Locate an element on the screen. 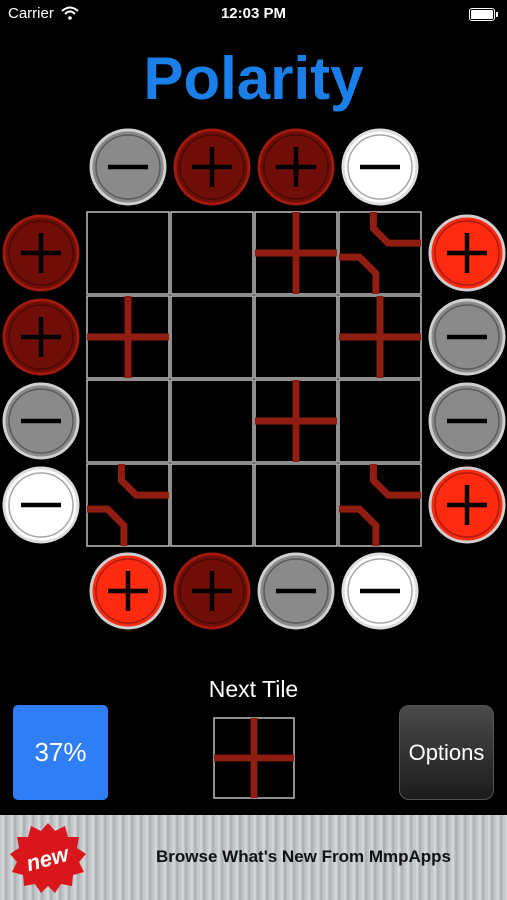 The width and height of the screenshot is (507, 900). tile-r3-c1 is located at coordinates (128, 421).